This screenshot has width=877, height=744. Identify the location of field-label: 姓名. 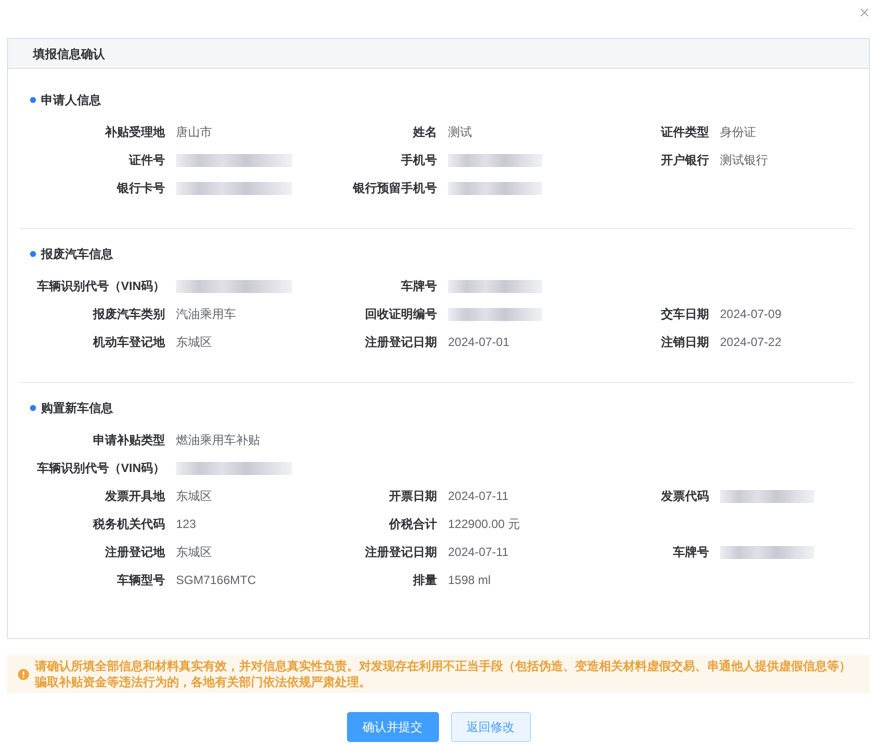
(424, 132).